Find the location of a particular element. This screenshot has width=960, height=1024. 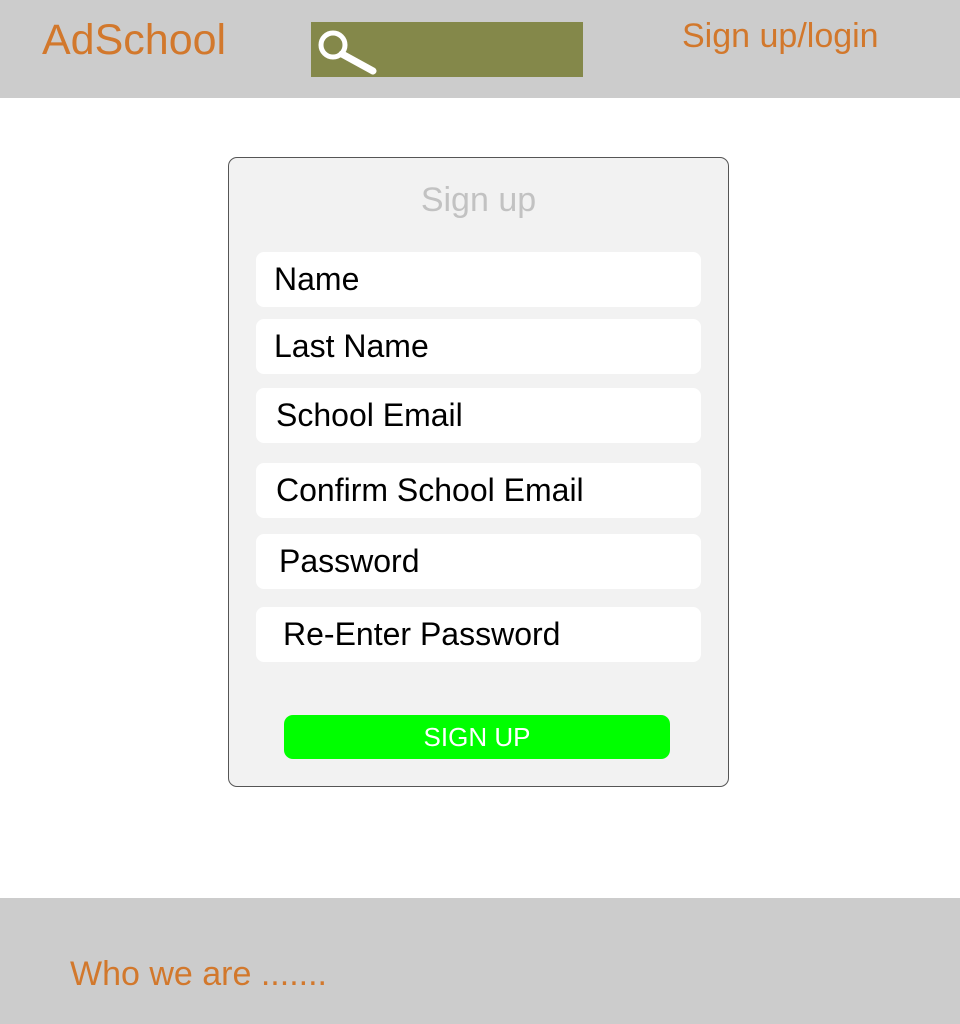

signup-title: Sign up is located at coordinates (478, 200).